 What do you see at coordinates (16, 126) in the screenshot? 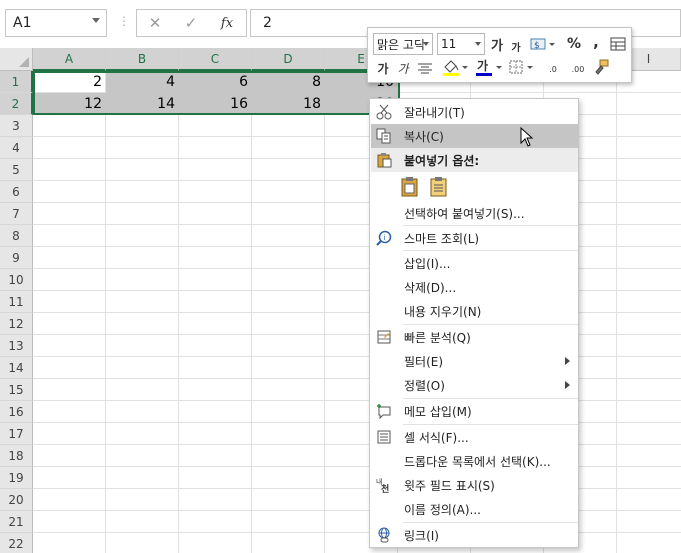
I see `row-header-3: 3` at bounding box center [16, 126].